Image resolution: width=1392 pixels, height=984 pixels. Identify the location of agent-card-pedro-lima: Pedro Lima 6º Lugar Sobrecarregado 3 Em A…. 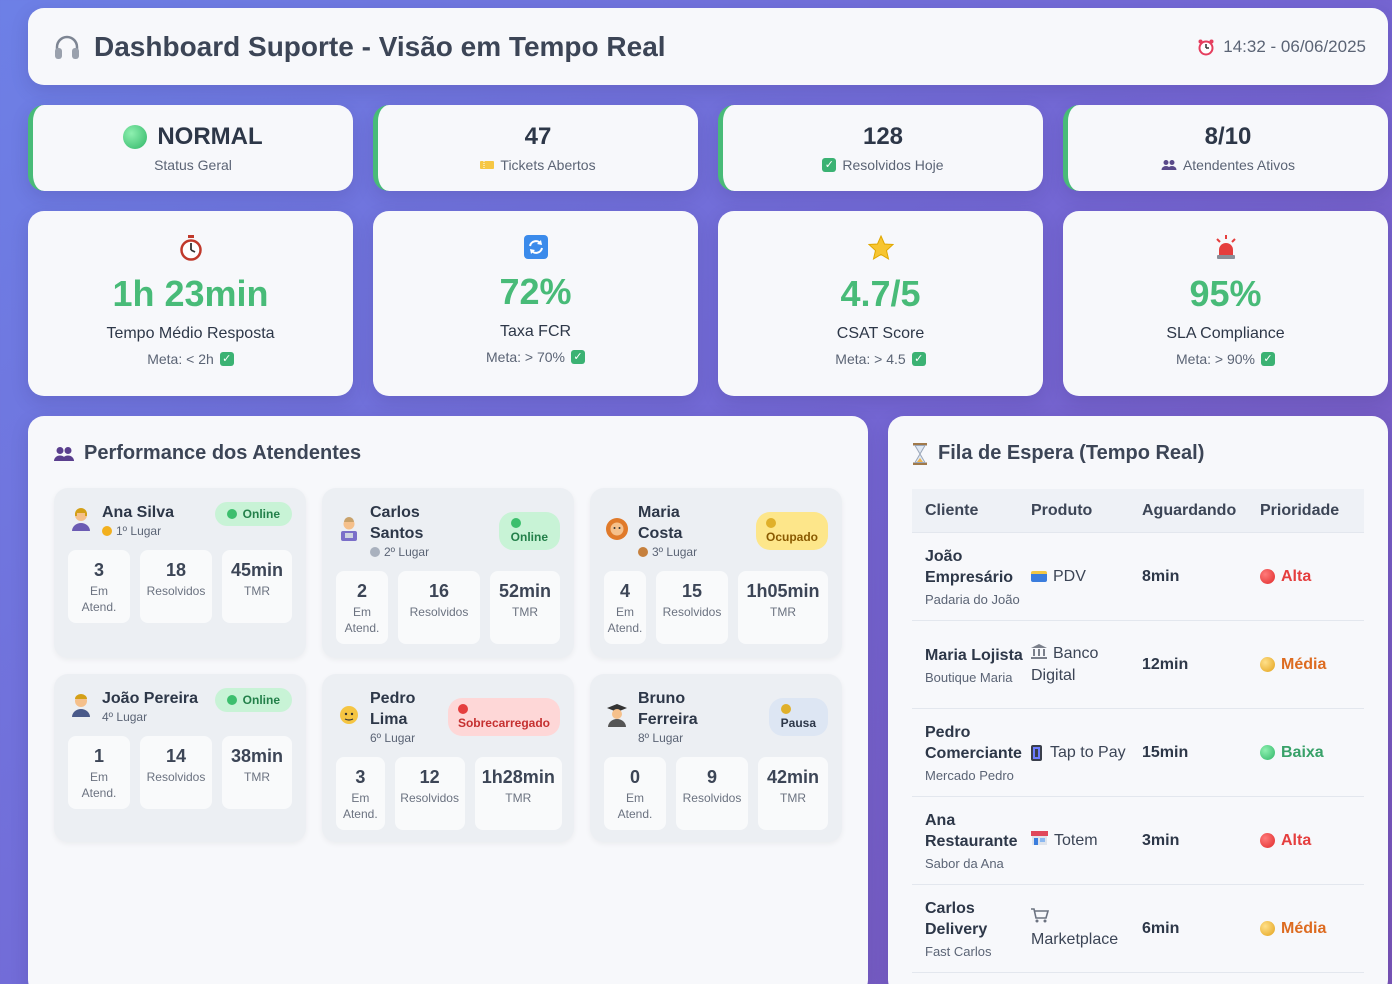
(448, 758).